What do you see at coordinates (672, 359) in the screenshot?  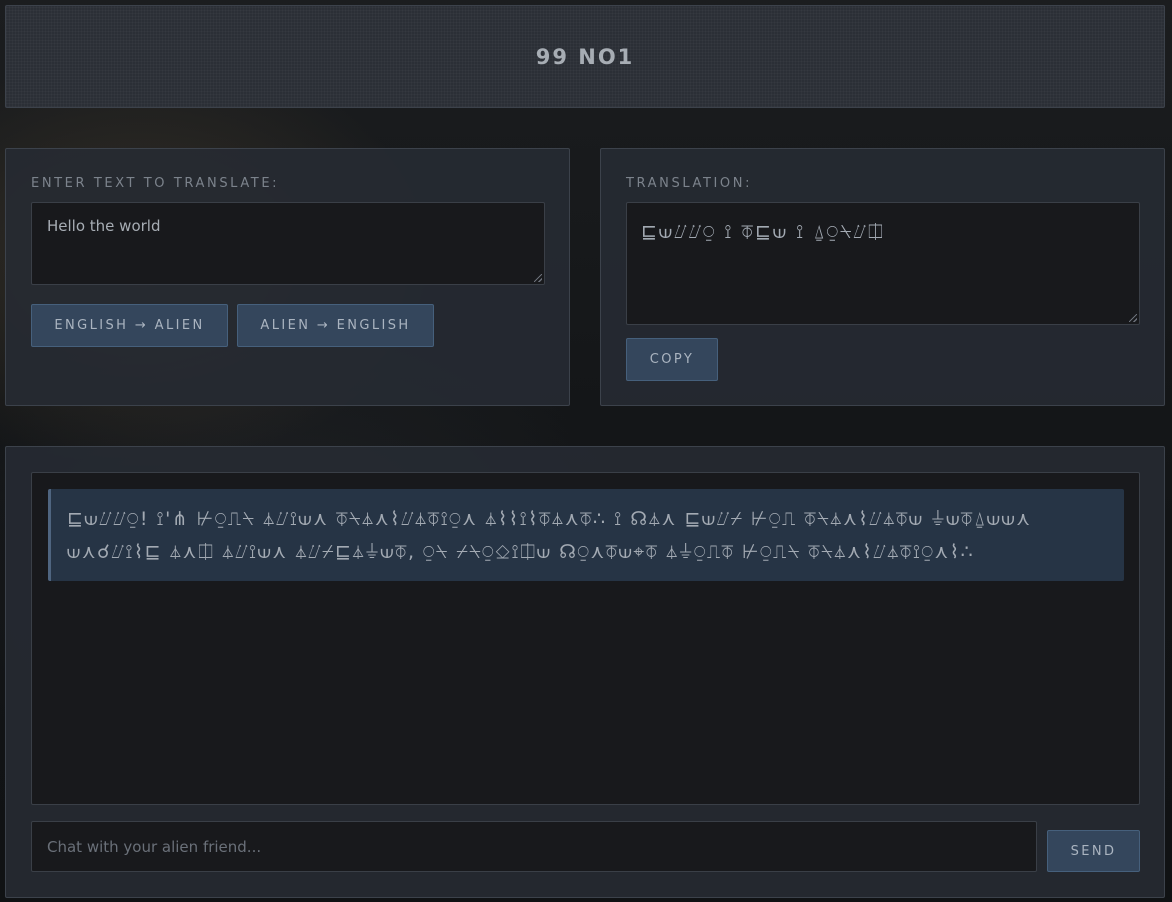 I see `copy-button: COPY` at bounding box center [672, 359].